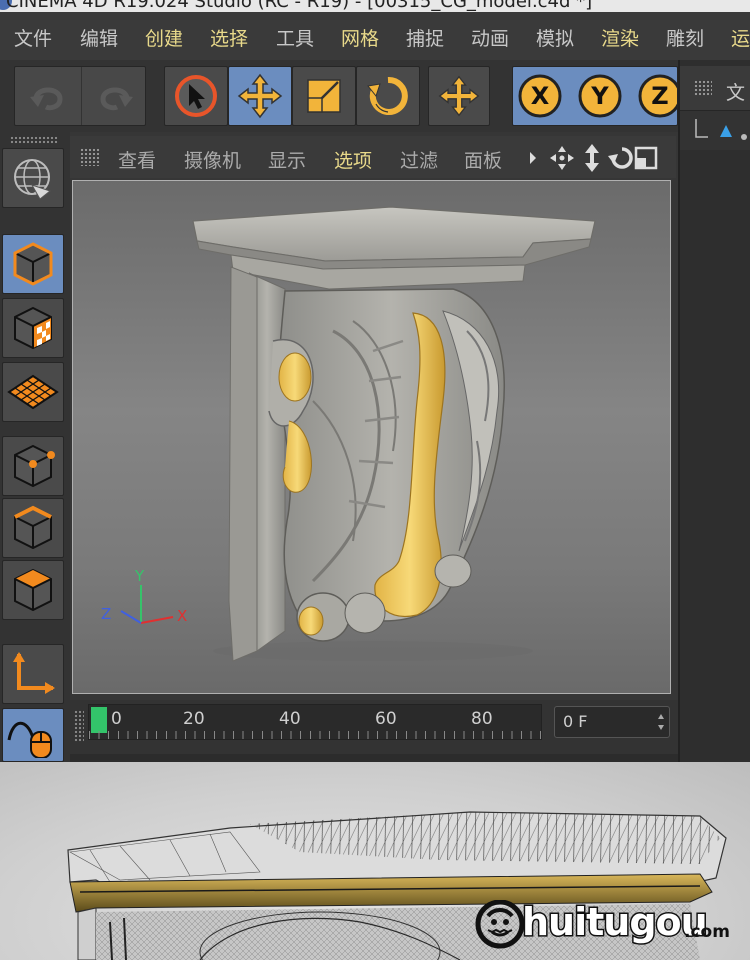 Image resolution: width=750 pixels, height=960 pixels. I want to click on menu-edit: 编辑, so click(99, 37).